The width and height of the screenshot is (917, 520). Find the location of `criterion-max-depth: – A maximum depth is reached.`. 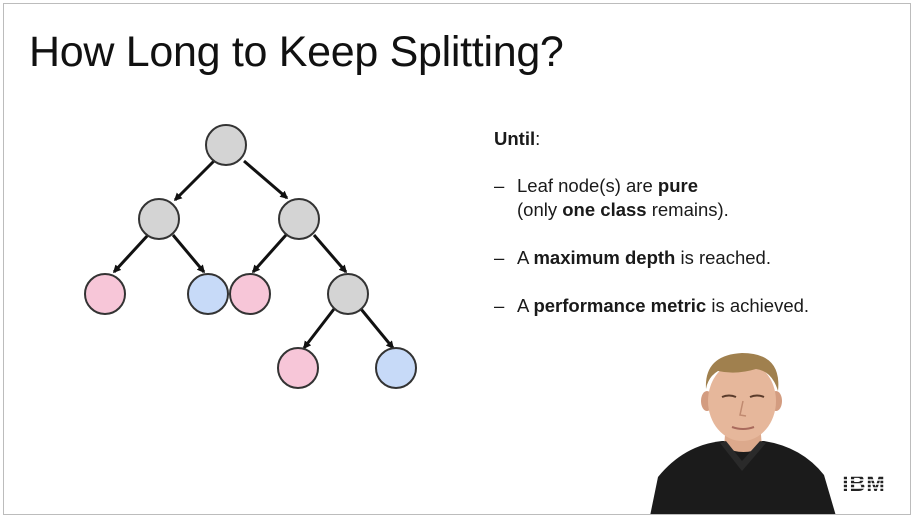

criterion-max-depth: – A maximum depth is reached. is located at coordinates (684, 258).